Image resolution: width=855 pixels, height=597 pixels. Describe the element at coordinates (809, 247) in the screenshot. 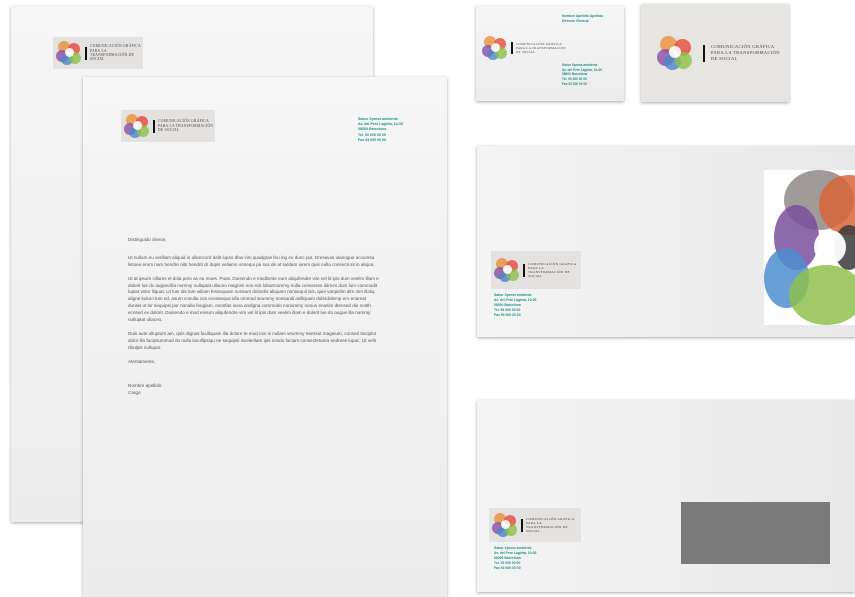

I see `brand-splash-graphic` at that location.